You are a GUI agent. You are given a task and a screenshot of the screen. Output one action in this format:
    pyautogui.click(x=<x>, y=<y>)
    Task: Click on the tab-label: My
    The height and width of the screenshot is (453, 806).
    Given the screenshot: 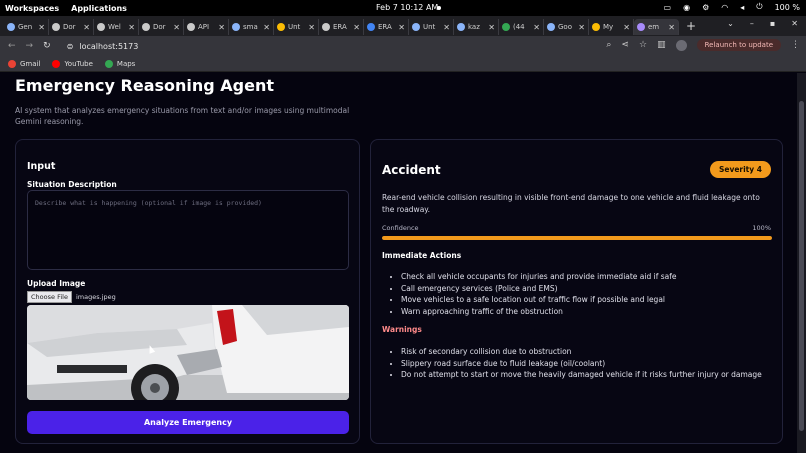 What is the action you would take?
    pyautogui.click(x=608, y=27)
    